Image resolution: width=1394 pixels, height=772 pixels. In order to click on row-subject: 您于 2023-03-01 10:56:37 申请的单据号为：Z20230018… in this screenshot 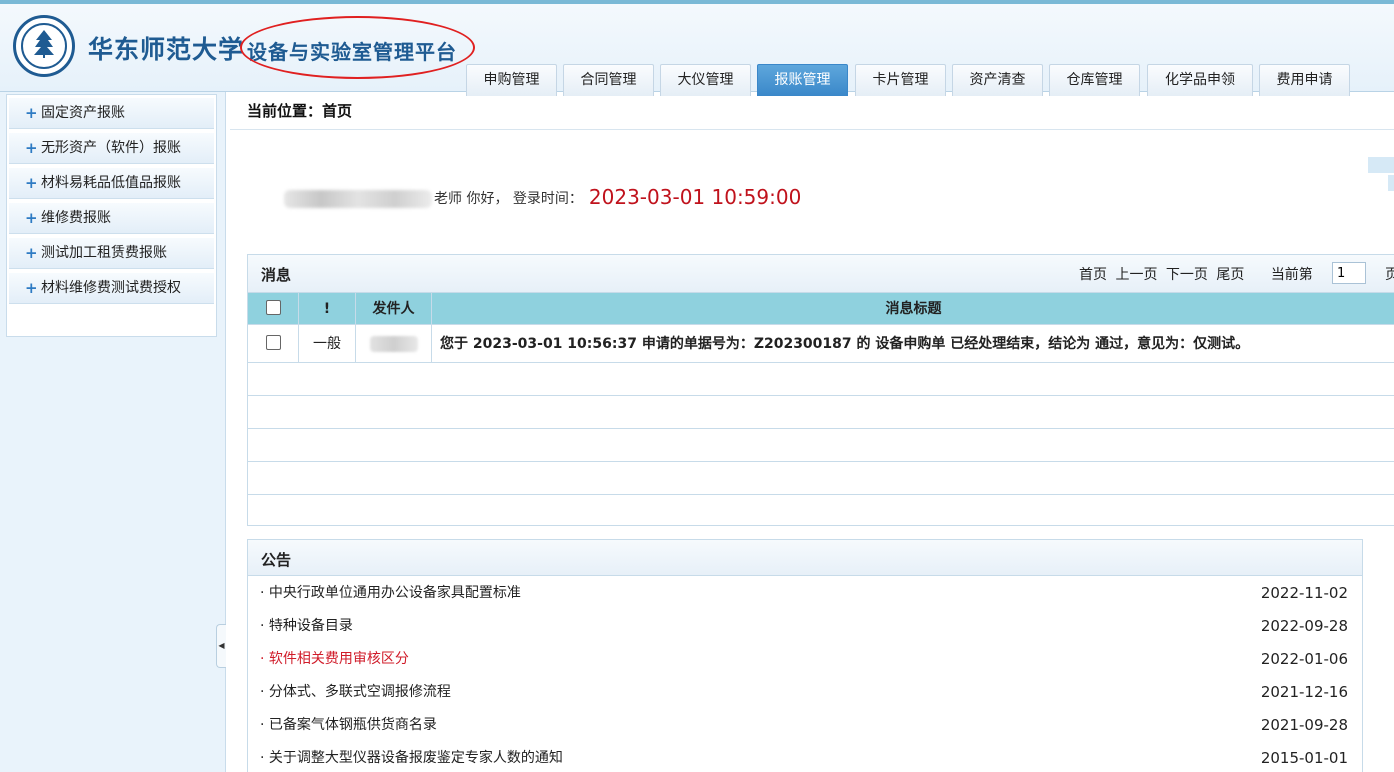, I will do `click(913, 343)`.